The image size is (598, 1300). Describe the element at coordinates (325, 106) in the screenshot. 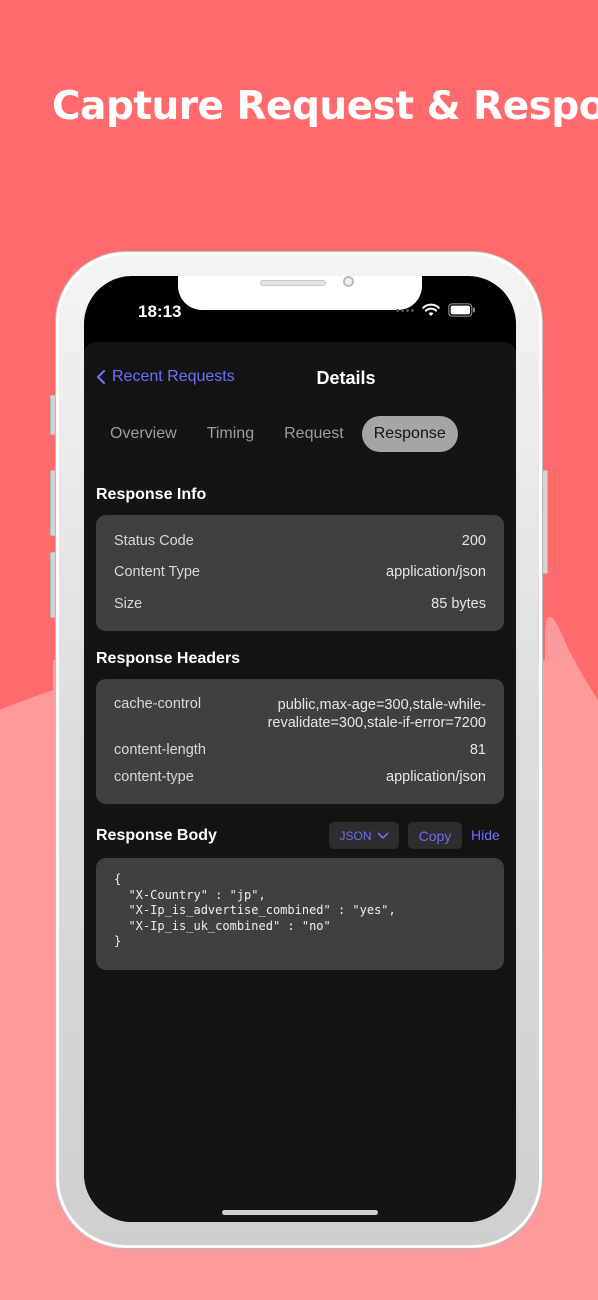

I see `headline: Capture Request & Response` at that location.